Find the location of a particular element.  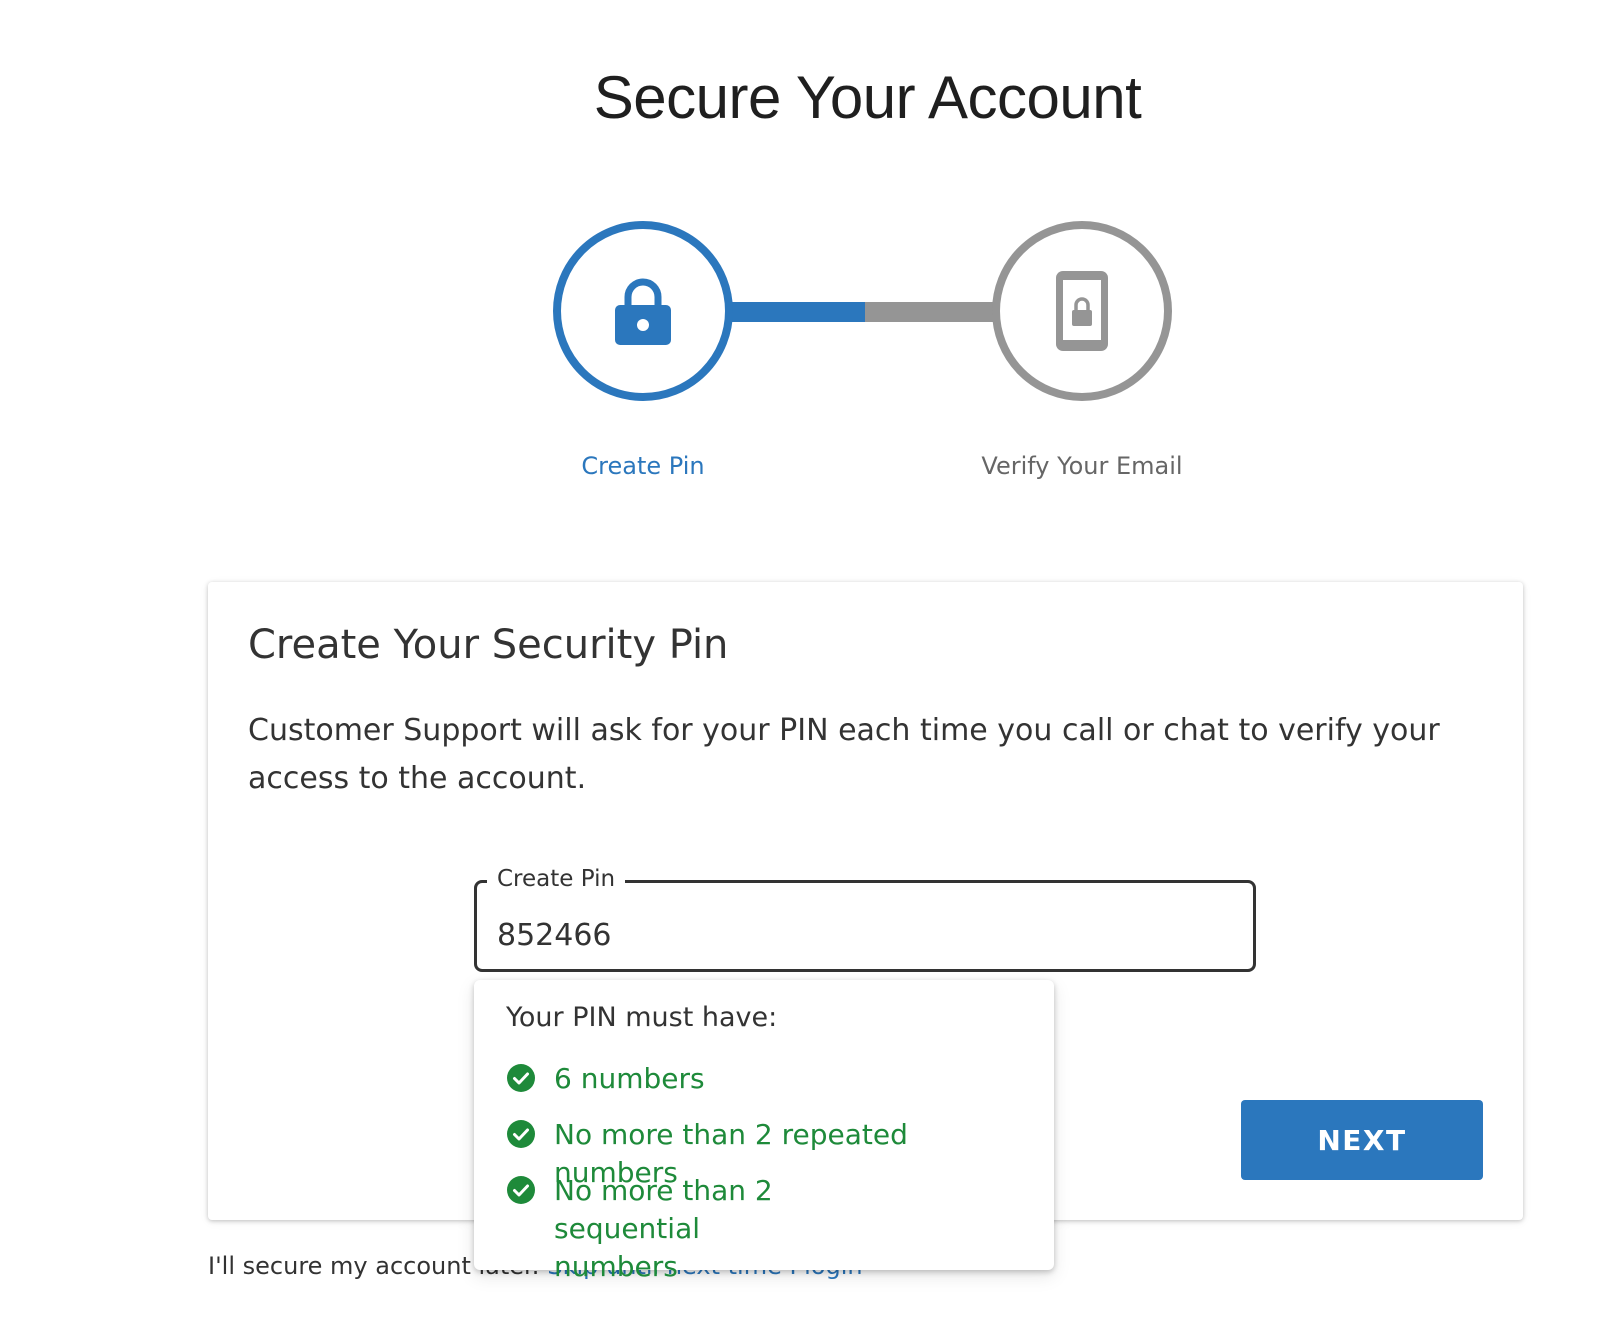

create-pin-input is located at coordinates (847, 935).